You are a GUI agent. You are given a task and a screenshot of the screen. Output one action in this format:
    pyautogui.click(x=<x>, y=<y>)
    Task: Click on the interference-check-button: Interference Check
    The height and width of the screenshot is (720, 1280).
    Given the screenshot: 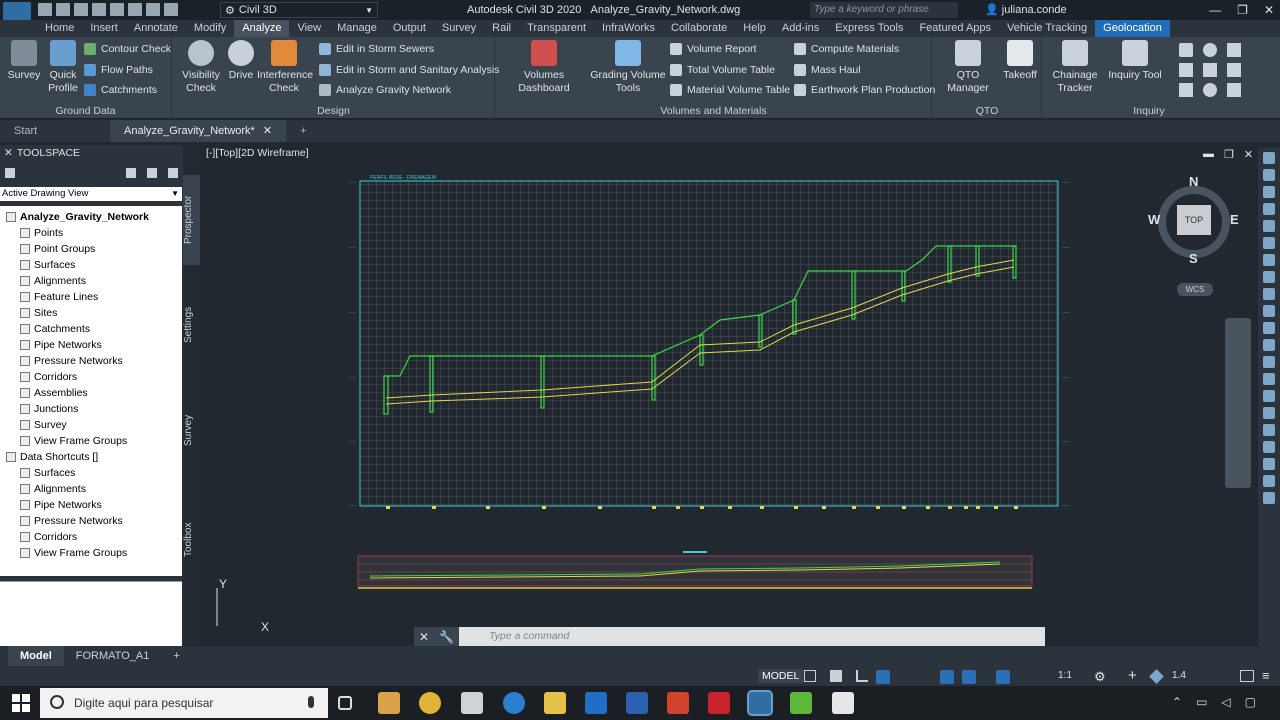 What is the action you would take?
    pyautogui.click(x=285, y=67)
    